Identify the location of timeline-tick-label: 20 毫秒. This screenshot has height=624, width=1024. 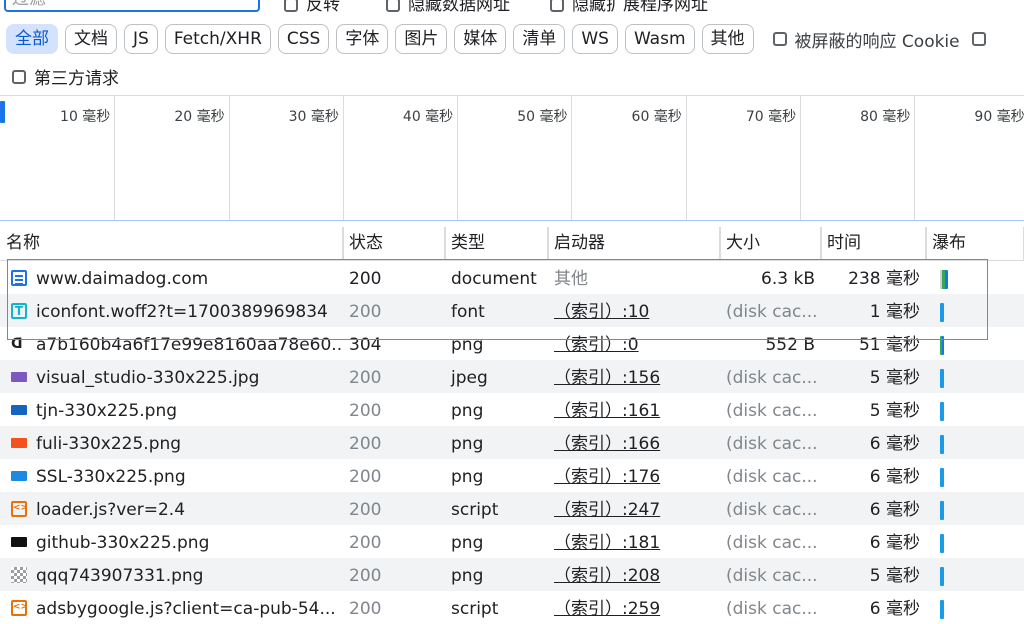
(199, 117).